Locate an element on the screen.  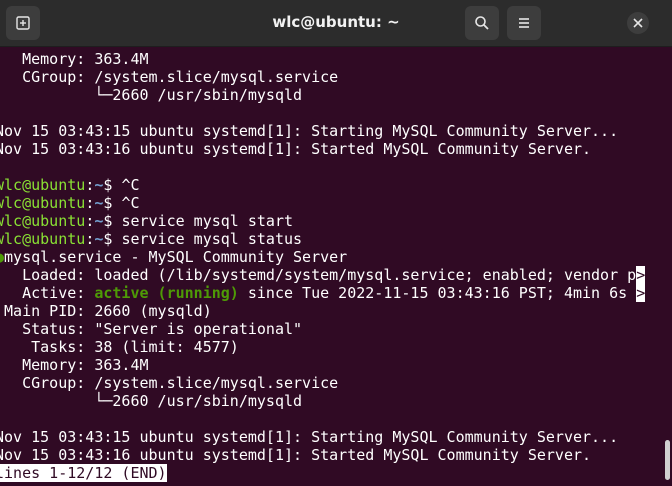
window-title: wlc@ubuntu: ~ is located at coordinates (336, 22).